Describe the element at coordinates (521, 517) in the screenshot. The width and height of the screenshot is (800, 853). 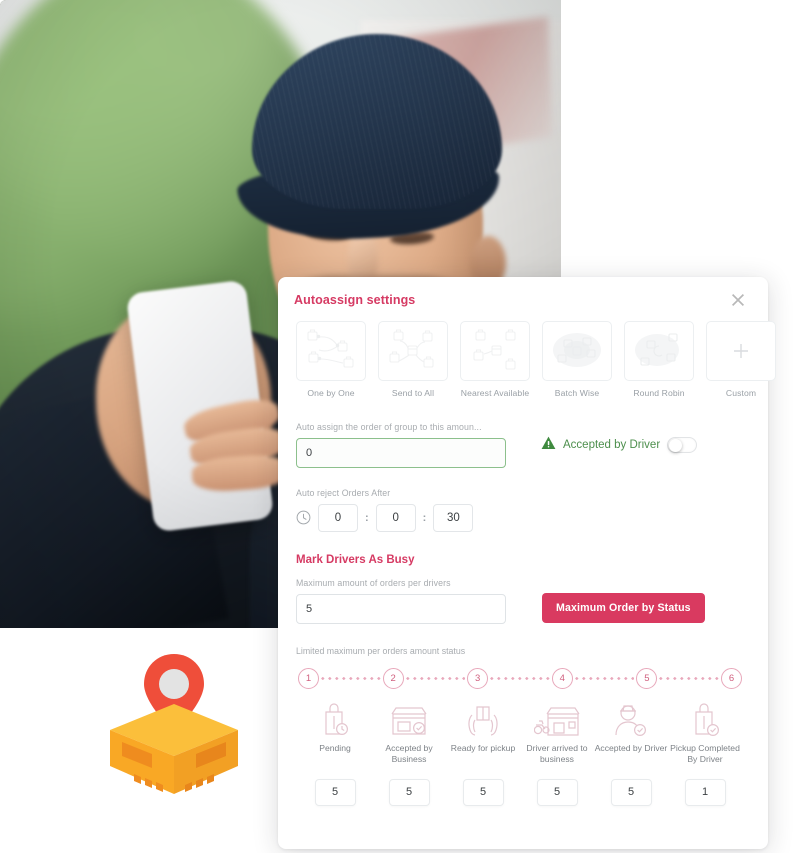
I see `auto-reject-time-row: : :` at that location.